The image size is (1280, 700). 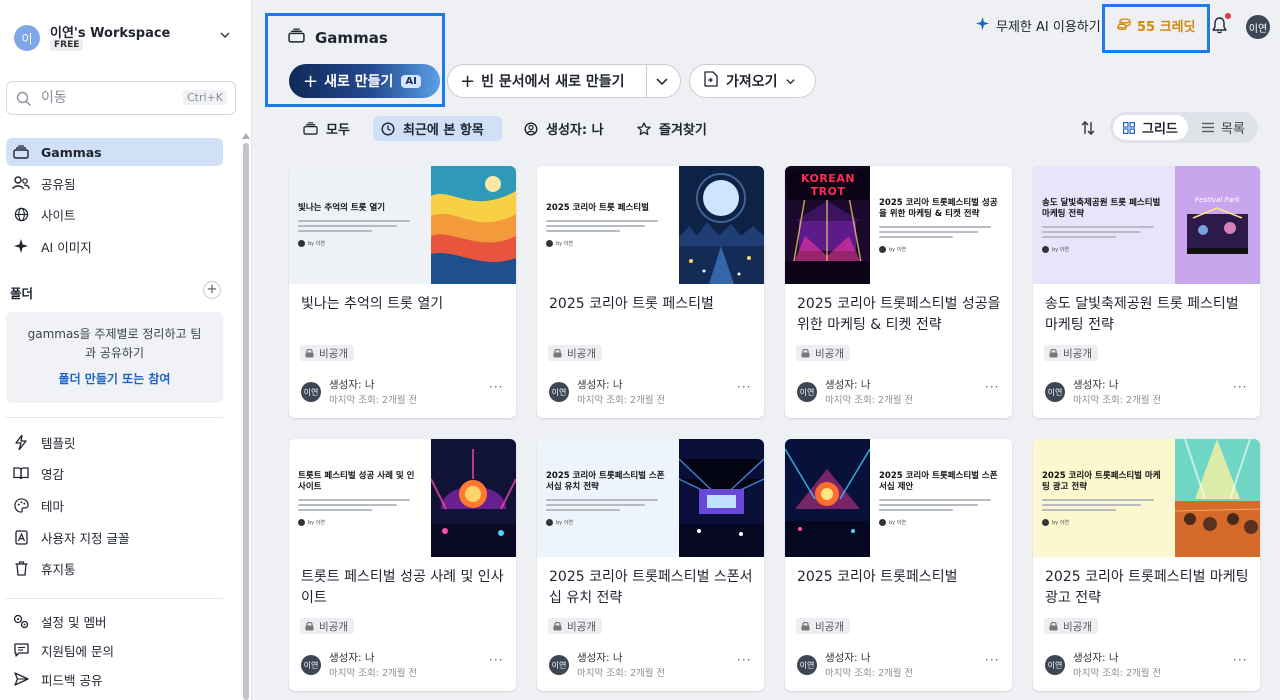 I want to click on add-folder-button: +, so click(x=212, y=290).